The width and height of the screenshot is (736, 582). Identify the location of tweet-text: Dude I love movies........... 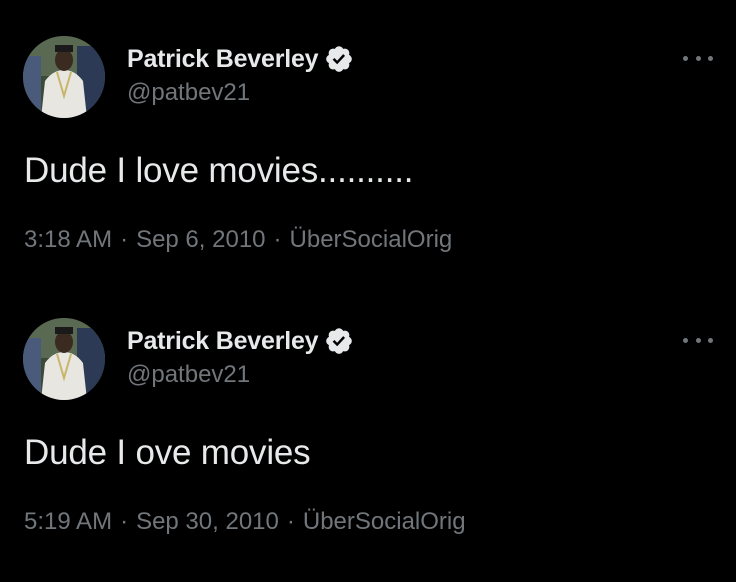
(219, 170).